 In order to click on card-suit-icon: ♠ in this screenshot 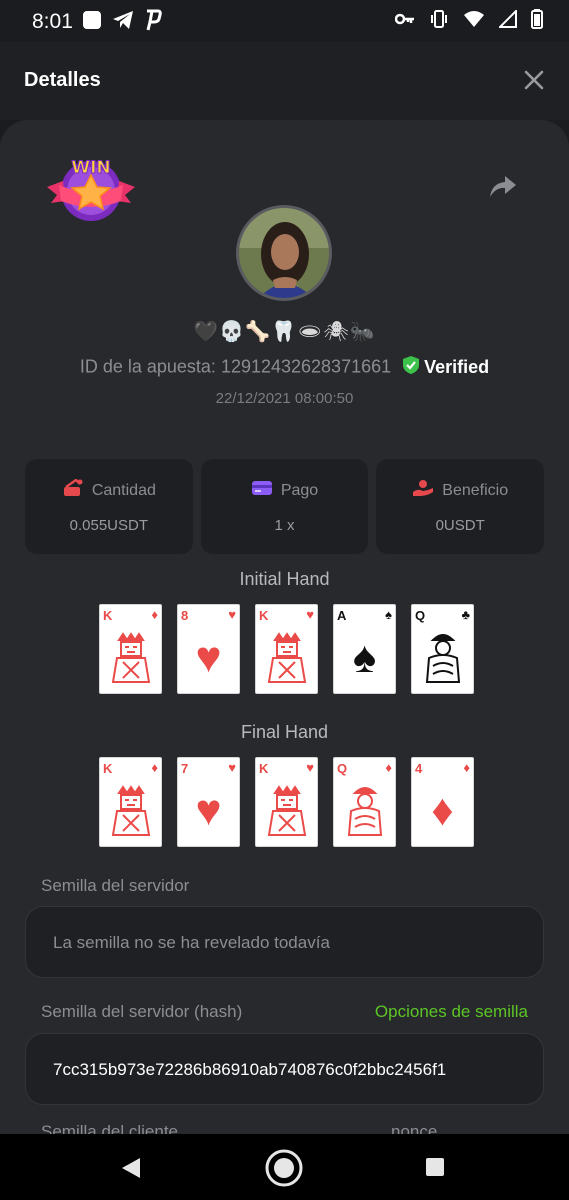, I will do `click(388, 614)`.